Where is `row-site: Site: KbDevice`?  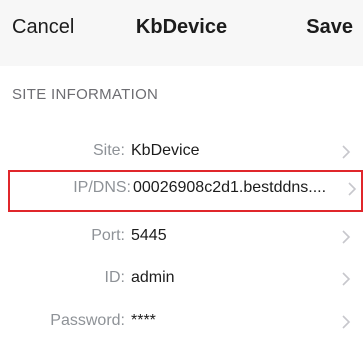
row-site: Site: KbDevice is located at coordinates (181, 153).